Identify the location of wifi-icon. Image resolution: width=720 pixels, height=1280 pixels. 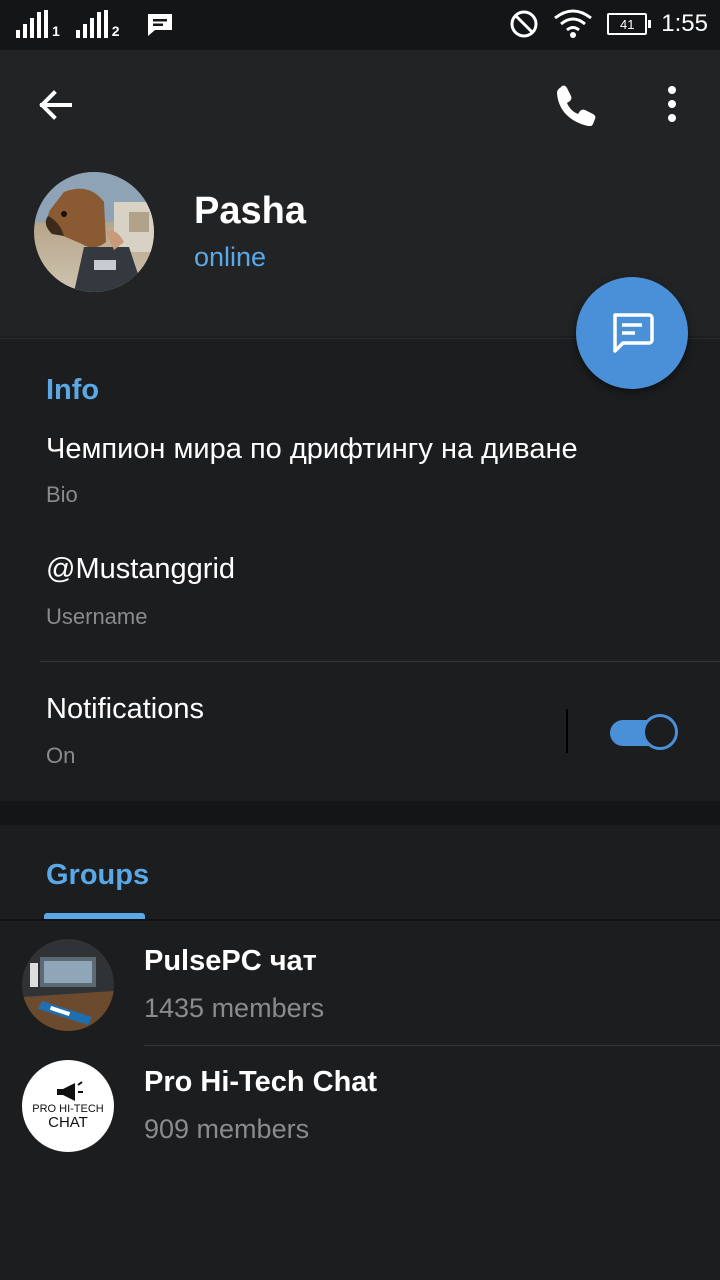
(573, 23).